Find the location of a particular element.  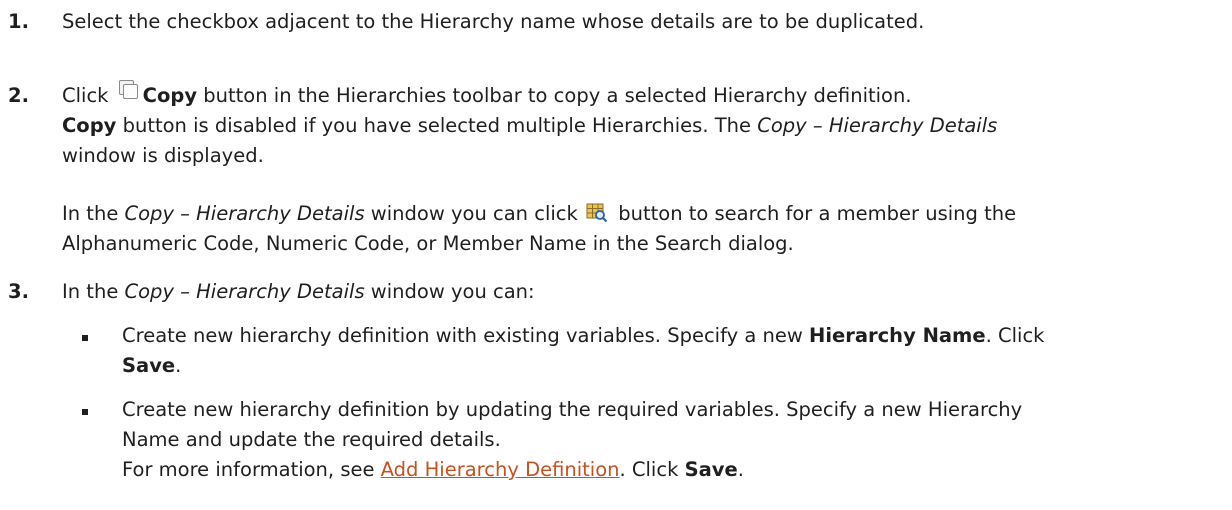

copy-icon is located at coordinates (128, 89).